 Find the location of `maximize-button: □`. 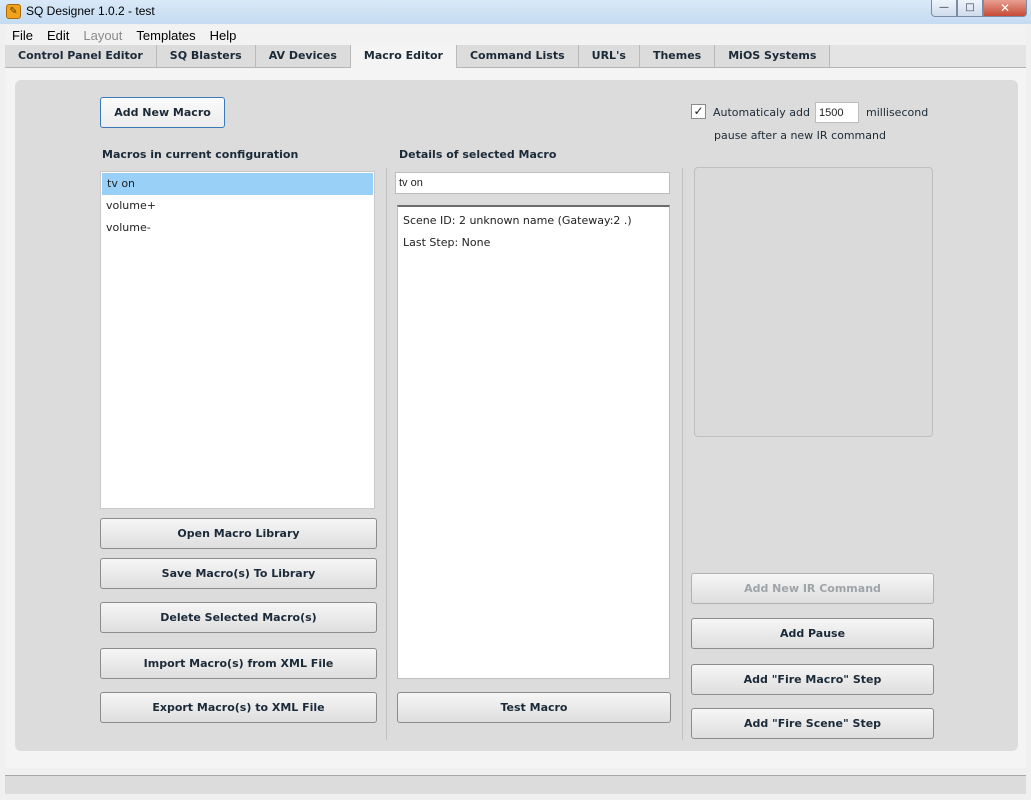

maximize-button: □ is located at coordinates (970, 8).